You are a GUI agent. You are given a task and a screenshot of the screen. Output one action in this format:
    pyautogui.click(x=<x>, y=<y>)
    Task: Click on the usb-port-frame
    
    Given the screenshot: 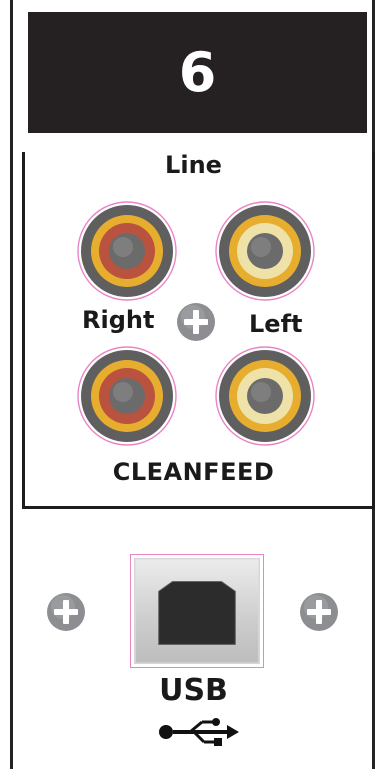 What is the action you would take?
    pyautogui.click(x=197, y=611)
    